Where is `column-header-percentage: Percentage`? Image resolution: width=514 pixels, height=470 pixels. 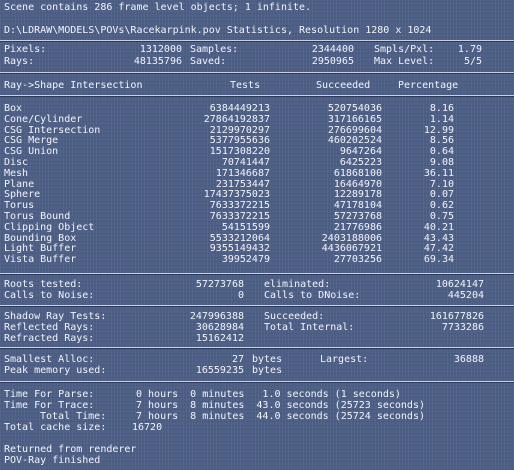
column-header-percentage: Percentage is located at coordinates (428, 85).